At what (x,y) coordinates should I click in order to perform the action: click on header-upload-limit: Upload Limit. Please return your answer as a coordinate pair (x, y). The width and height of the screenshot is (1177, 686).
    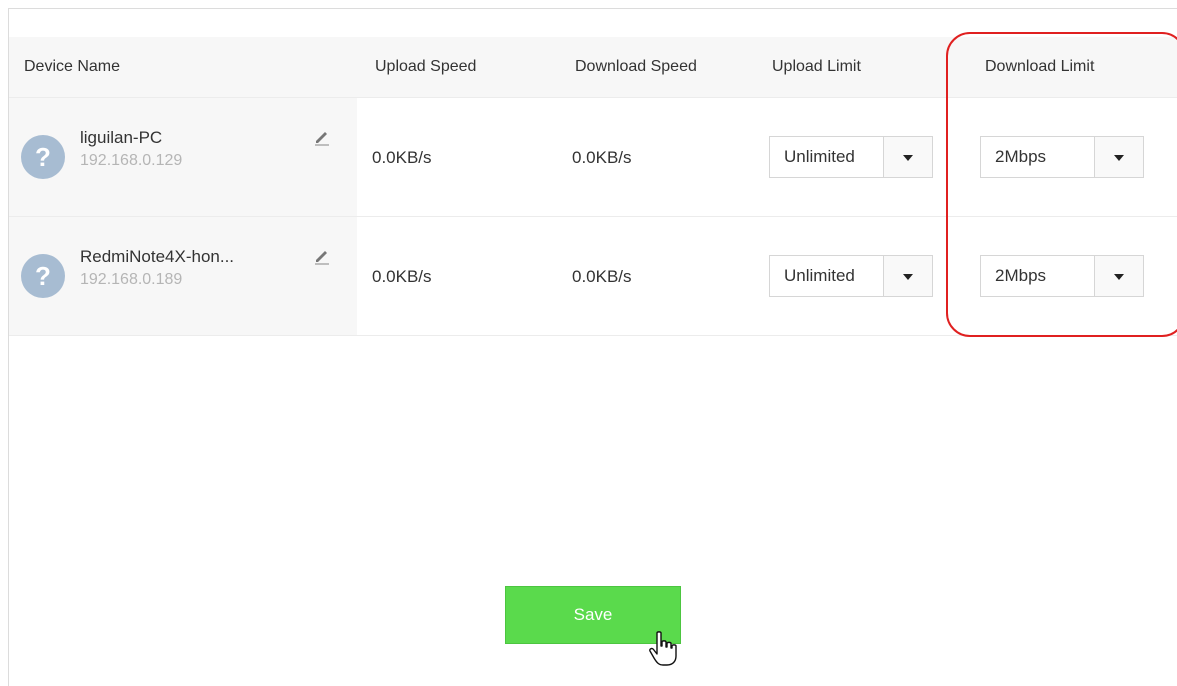
    Looking at the image, I should click on (816, 66).